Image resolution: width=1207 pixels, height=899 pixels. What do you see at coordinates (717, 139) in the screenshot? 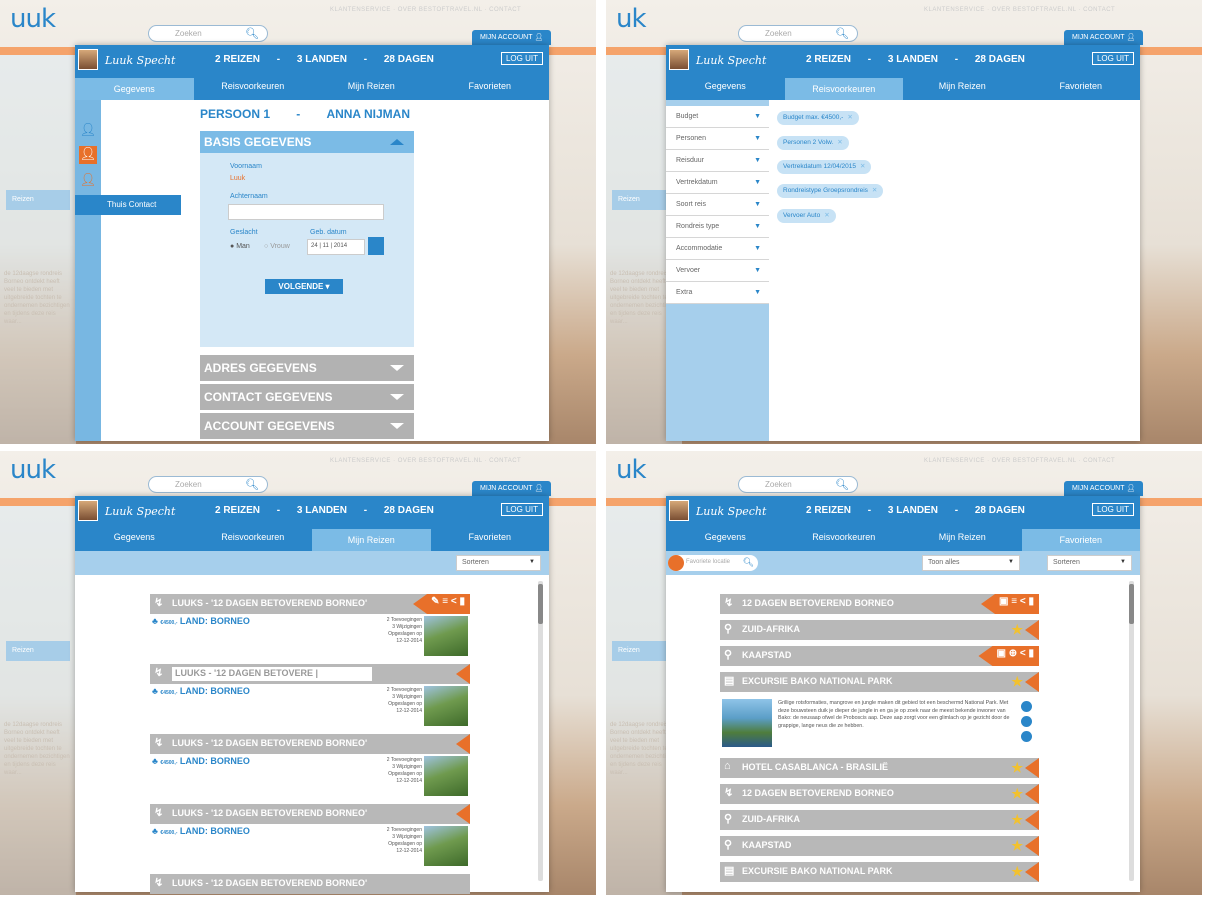
I see `filter-personen: Personen` at bounding box center [717, 139].